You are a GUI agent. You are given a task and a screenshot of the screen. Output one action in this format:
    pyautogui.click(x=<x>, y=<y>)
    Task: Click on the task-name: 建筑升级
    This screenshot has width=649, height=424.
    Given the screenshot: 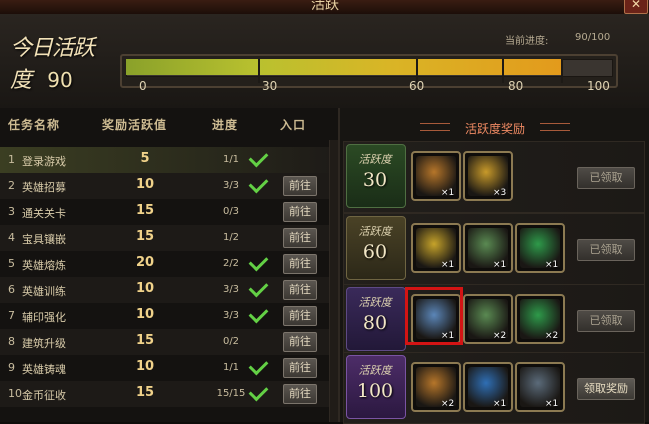 What is the action you would take?
    pyautogui.click(x=44, y=343)
    